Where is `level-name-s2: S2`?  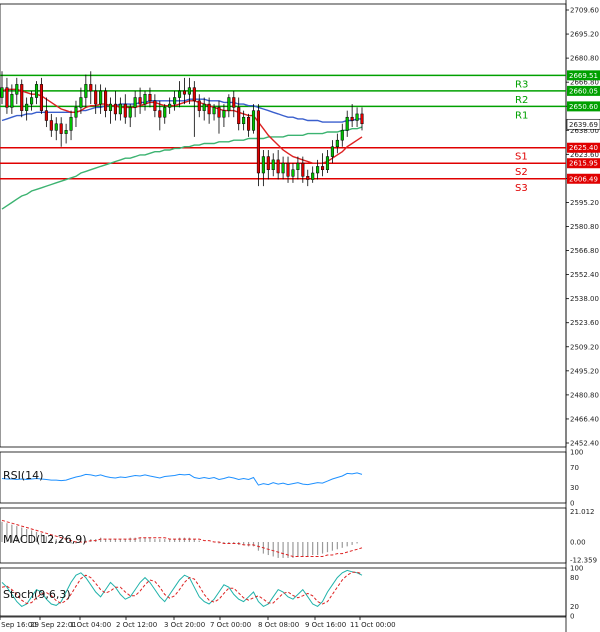 level-name-s2: S2 is located at coordinates (521, 172).